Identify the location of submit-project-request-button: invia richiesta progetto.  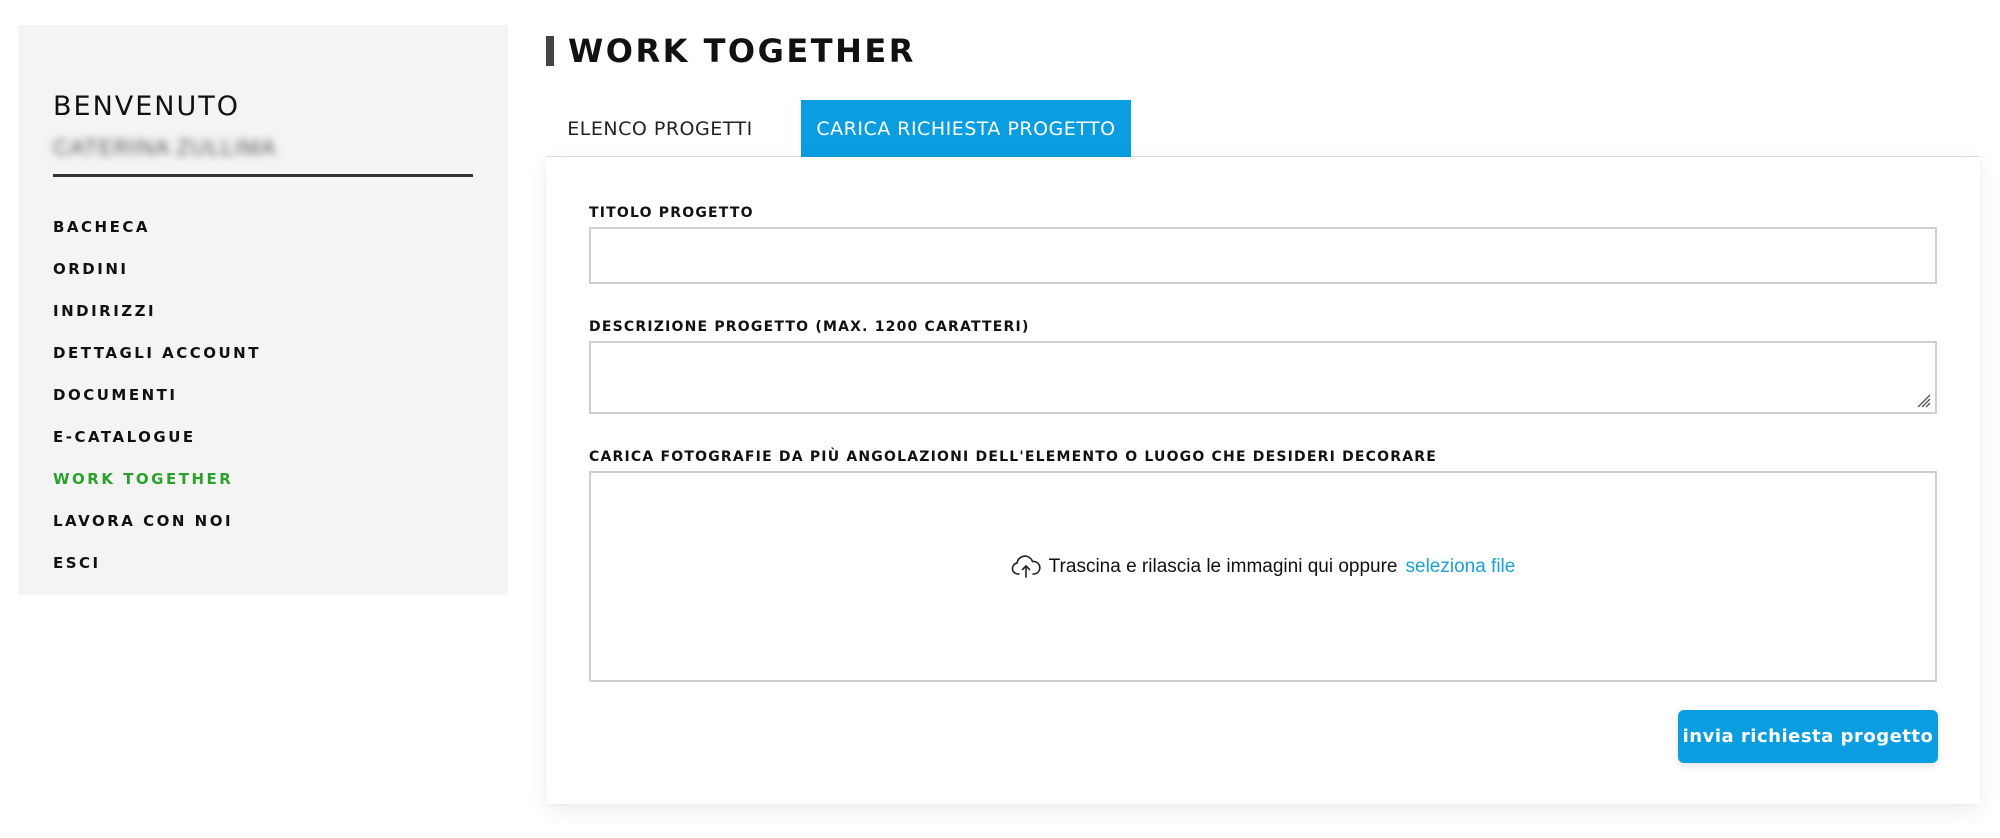
(1808, 736).